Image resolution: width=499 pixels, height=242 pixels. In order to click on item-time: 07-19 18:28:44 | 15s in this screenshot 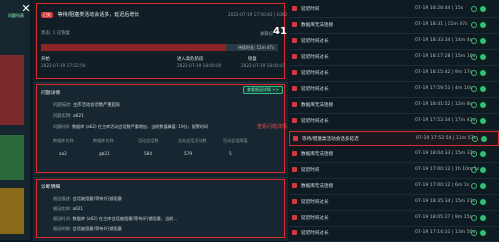, I will do `click(439, 8)`.